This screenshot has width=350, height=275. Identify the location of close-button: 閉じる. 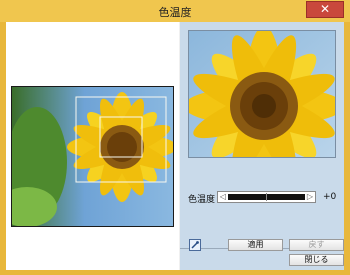
(316, 260).